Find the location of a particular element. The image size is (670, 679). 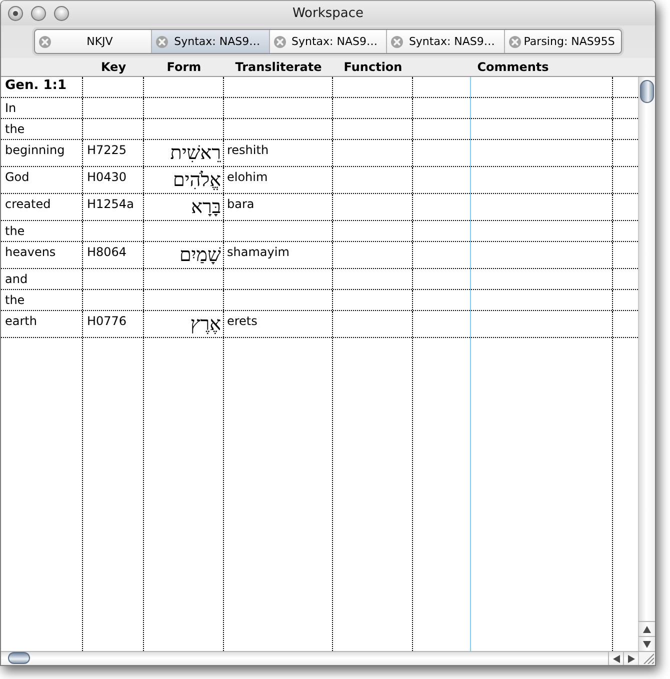

left-arrow-icon is located at coordinates (616, 658).